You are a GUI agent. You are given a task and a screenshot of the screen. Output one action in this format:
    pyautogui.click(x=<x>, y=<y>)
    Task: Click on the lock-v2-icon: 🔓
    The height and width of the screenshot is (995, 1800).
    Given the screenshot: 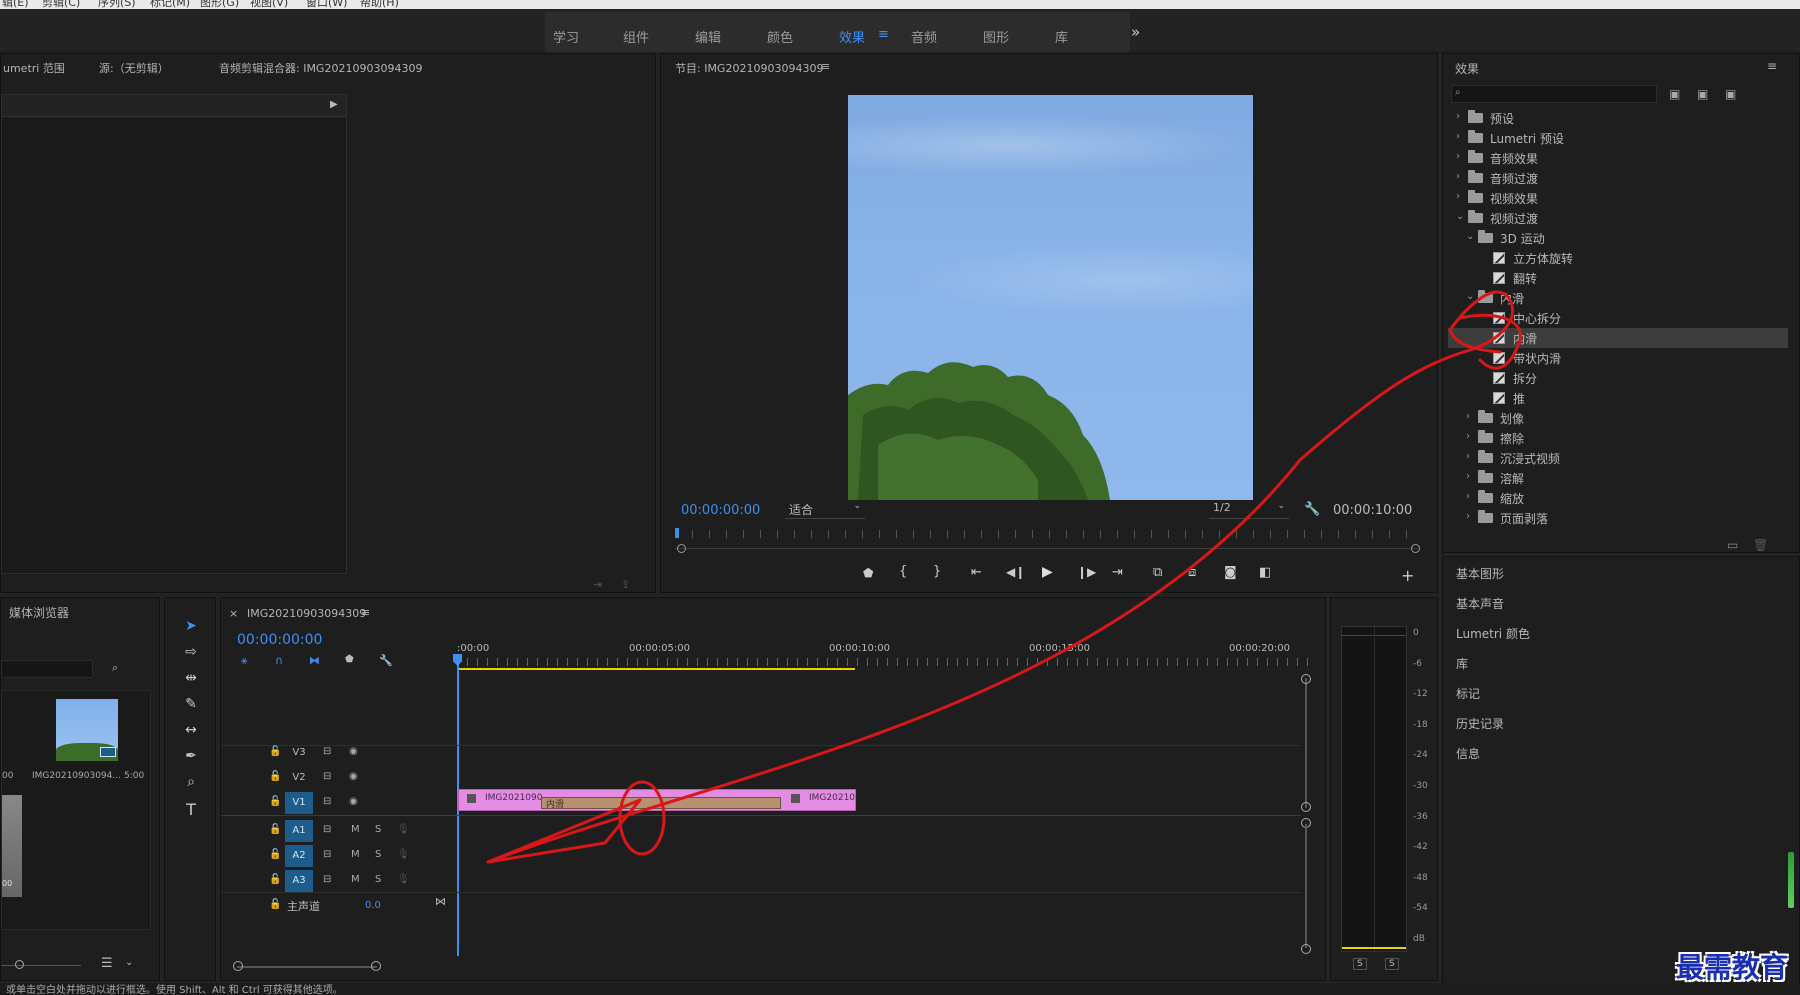 What is the action you would take?
    pyautogui.click(x=275, y=776)
    